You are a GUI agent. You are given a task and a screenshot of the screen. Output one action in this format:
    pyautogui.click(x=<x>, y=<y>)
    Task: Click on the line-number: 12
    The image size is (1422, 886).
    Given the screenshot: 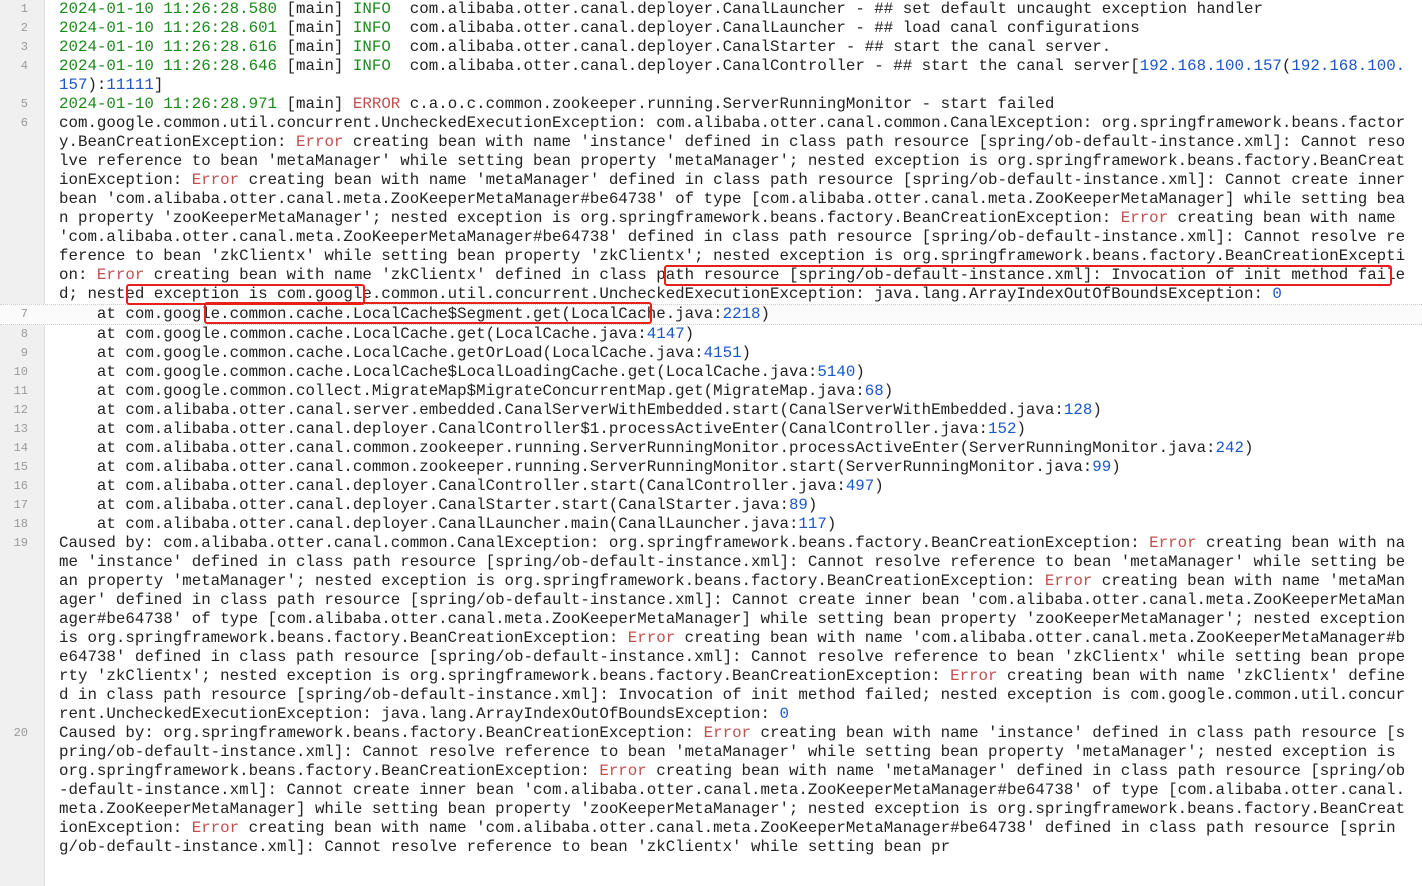 What is the action you would take?
    pyautogui.click(x=20, y=410)
    